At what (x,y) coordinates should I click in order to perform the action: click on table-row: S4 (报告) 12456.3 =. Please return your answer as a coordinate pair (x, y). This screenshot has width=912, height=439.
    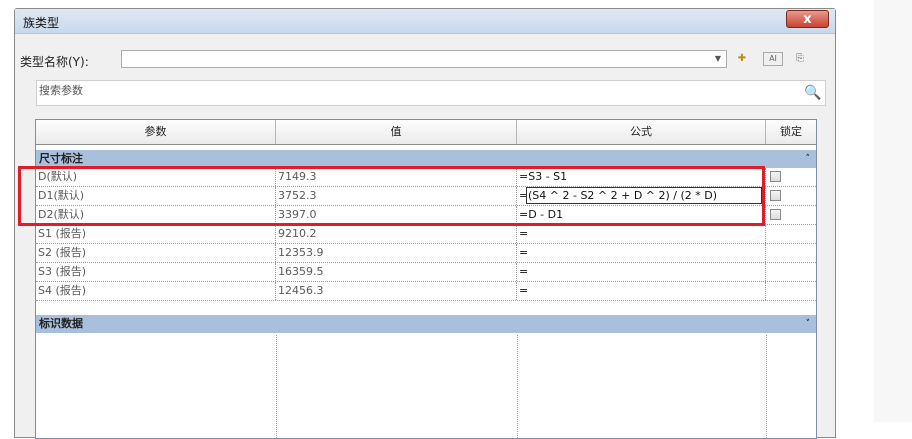
    Looking at the image, I should click on (426, 291).